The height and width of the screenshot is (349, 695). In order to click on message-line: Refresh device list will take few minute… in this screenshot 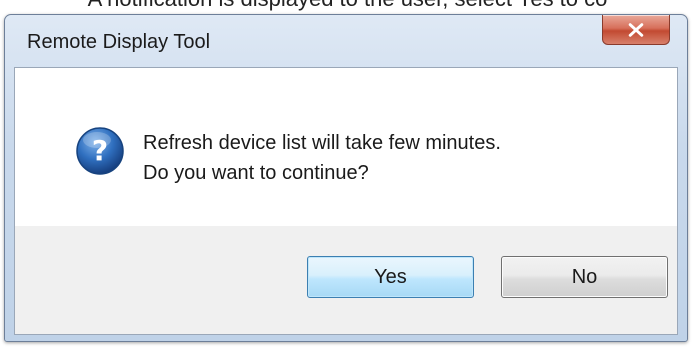, I will do `click(322, 143)`.